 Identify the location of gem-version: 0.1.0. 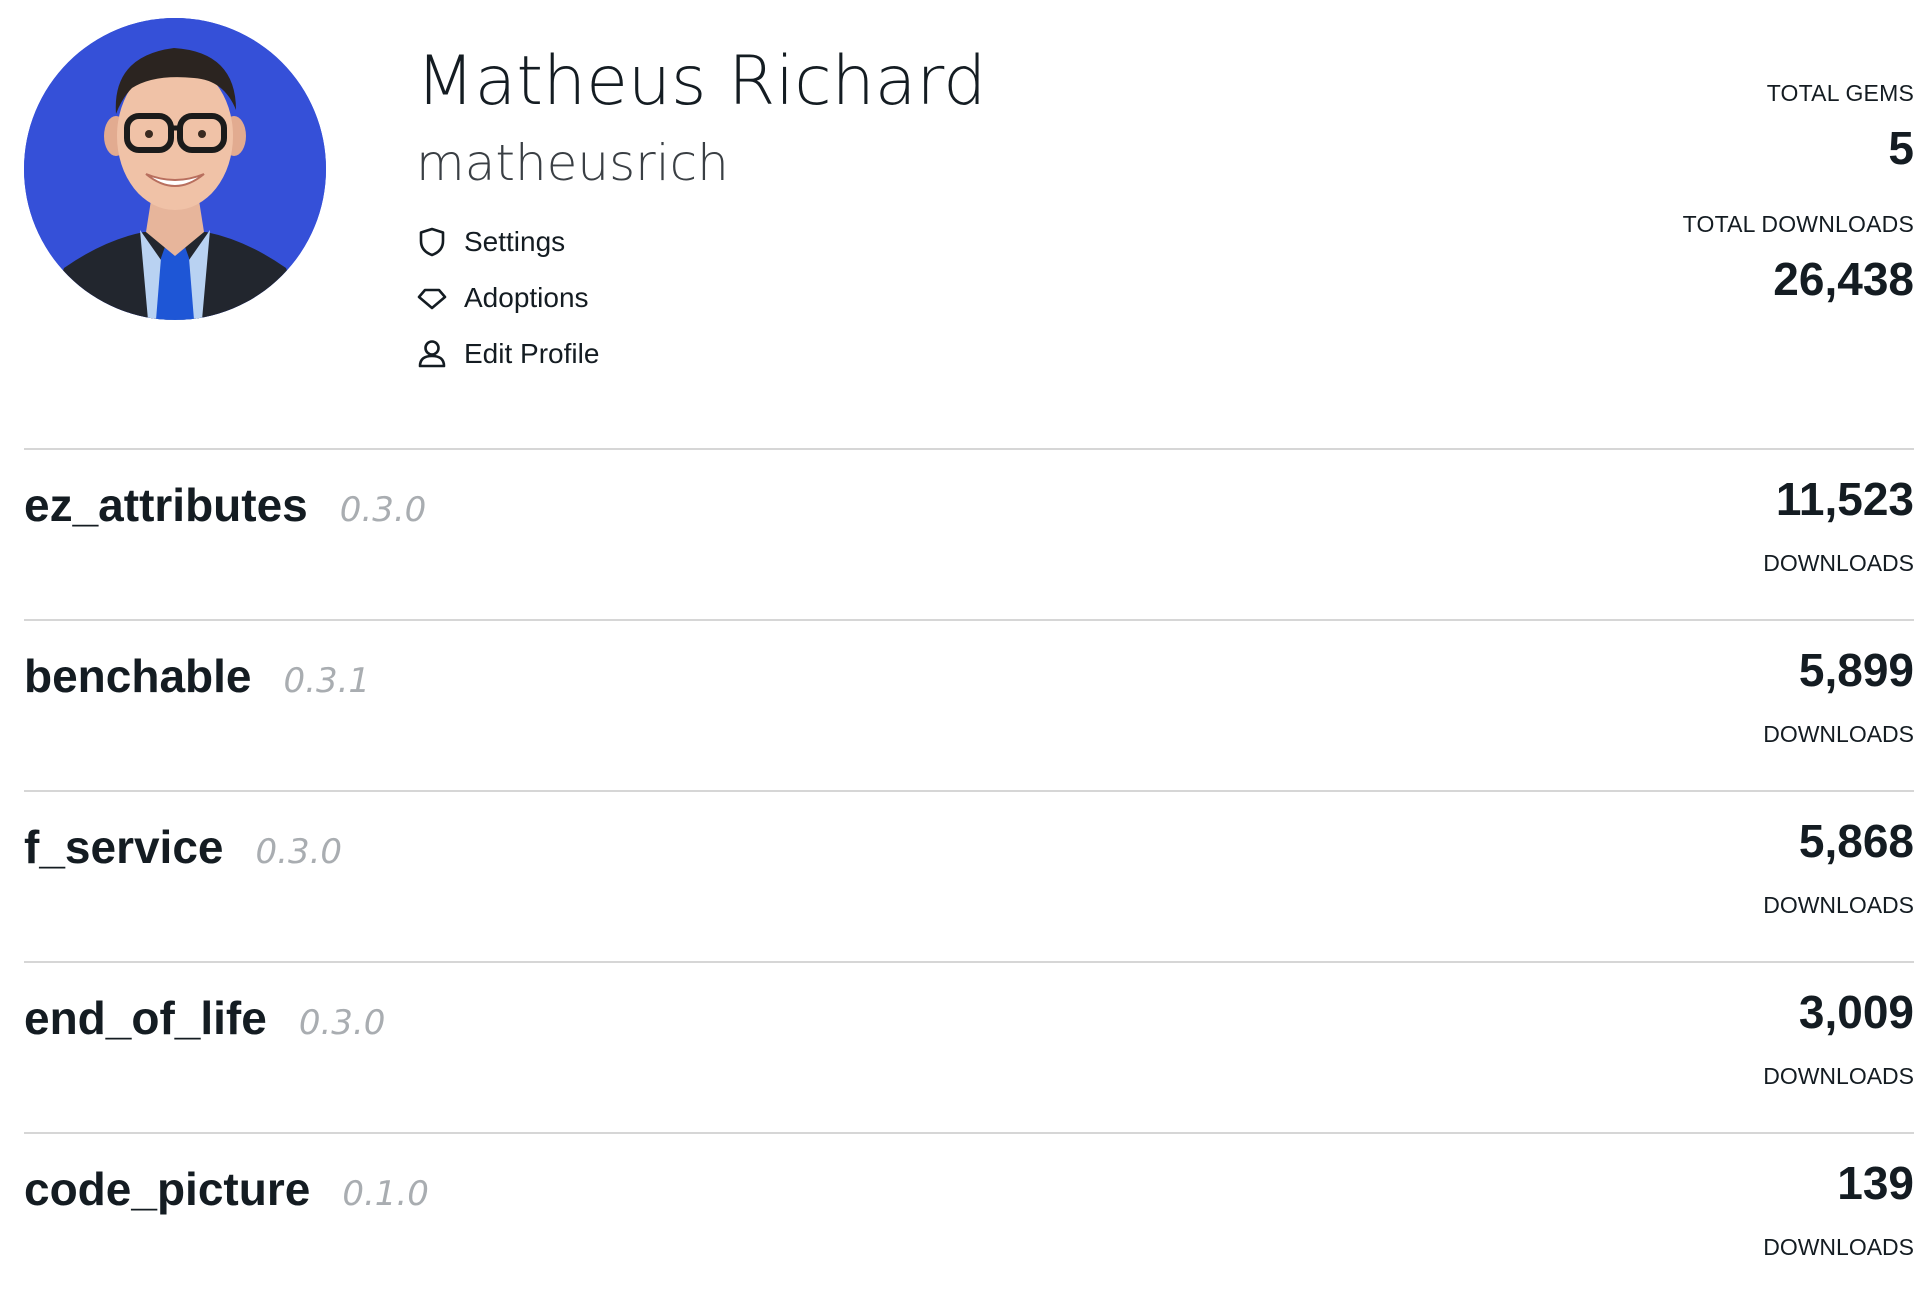
(385, 1194).